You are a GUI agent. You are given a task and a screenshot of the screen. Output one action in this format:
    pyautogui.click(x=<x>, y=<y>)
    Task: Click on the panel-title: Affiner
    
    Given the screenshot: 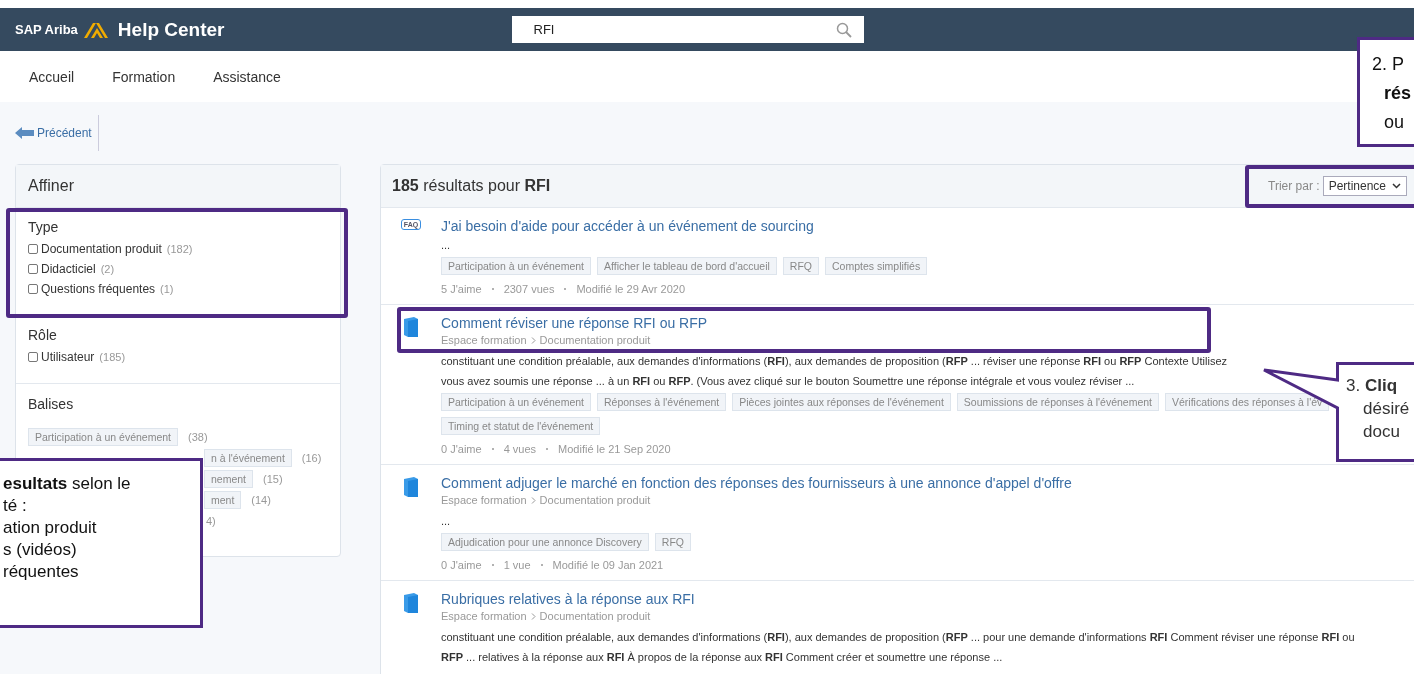 What is the action you would take?
    pyautogui.click(x=51, y=186)
    